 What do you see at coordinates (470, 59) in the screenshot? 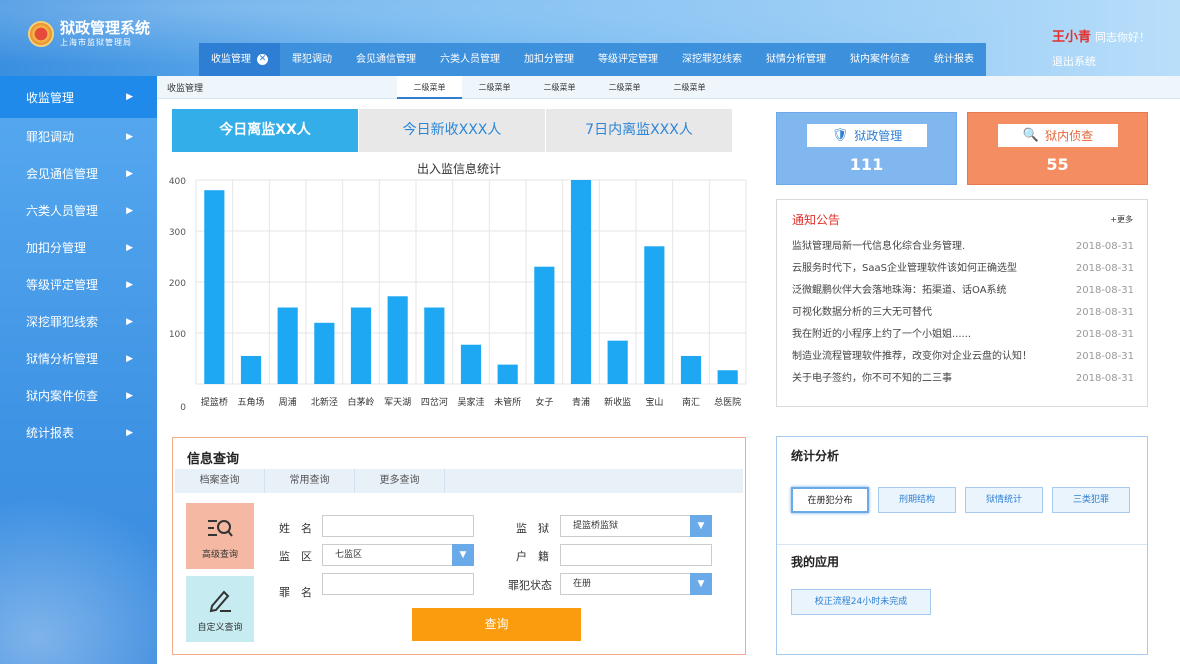
I see `top-tab-six-types: 六类人员管理` at bounding box center [470, 59].